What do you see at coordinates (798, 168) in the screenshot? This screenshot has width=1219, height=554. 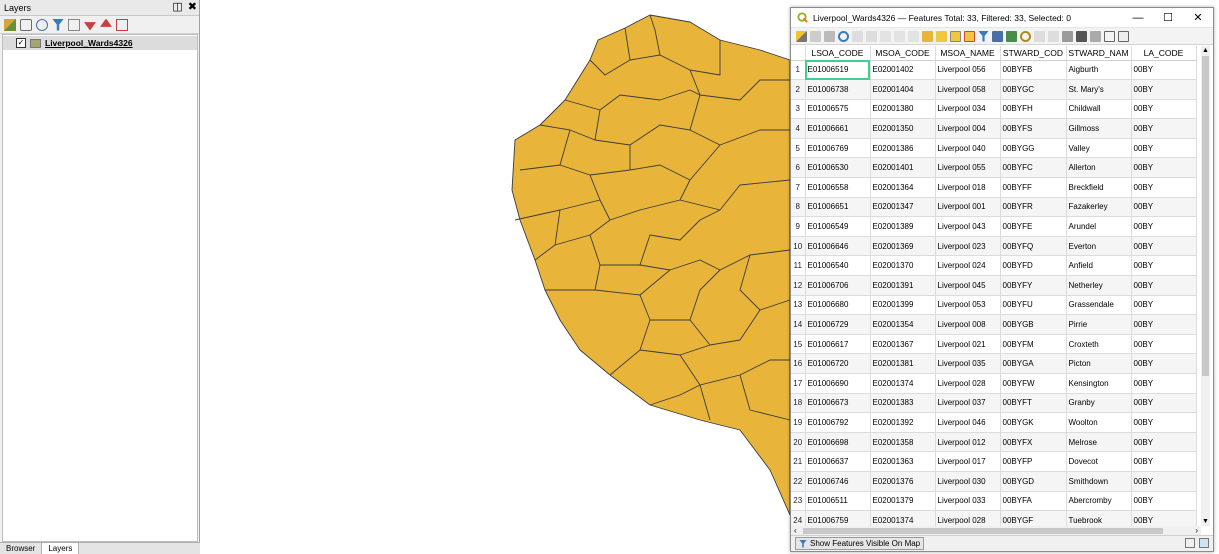 I see `row-number: 6` at bounding box center [798, 168].